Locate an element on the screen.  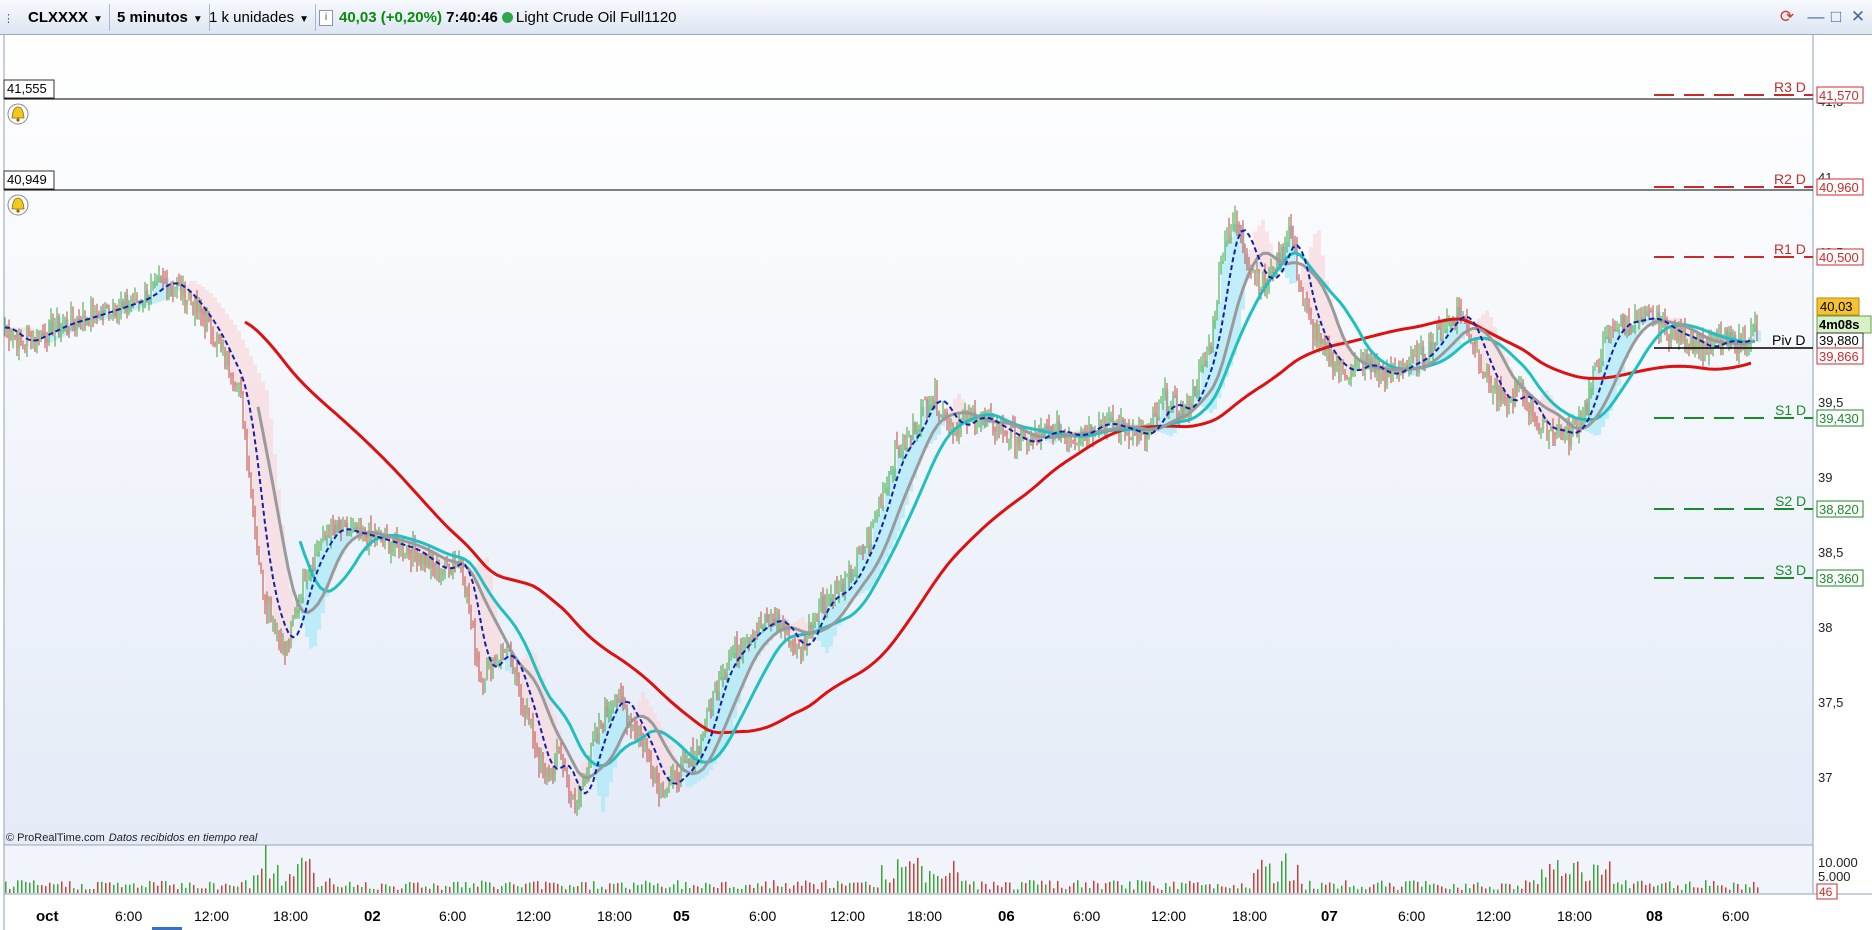
time-tick: 12:00 is located at coordinates (533, 916).